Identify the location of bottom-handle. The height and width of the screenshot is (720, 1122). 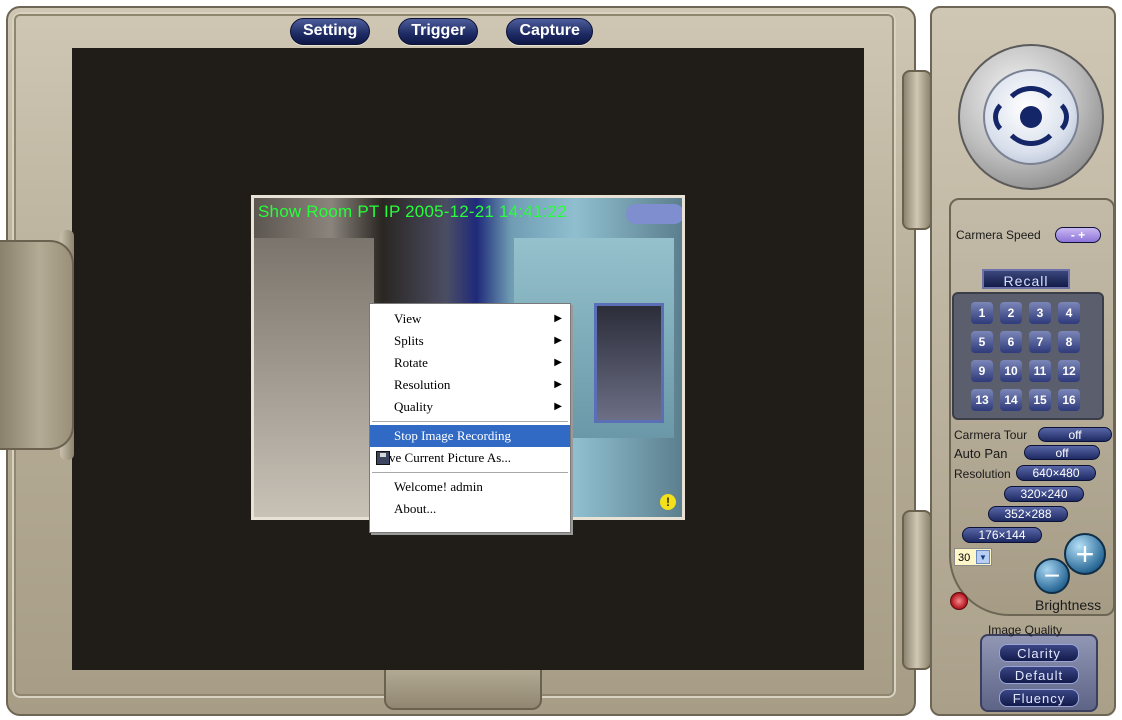
(463, 690).